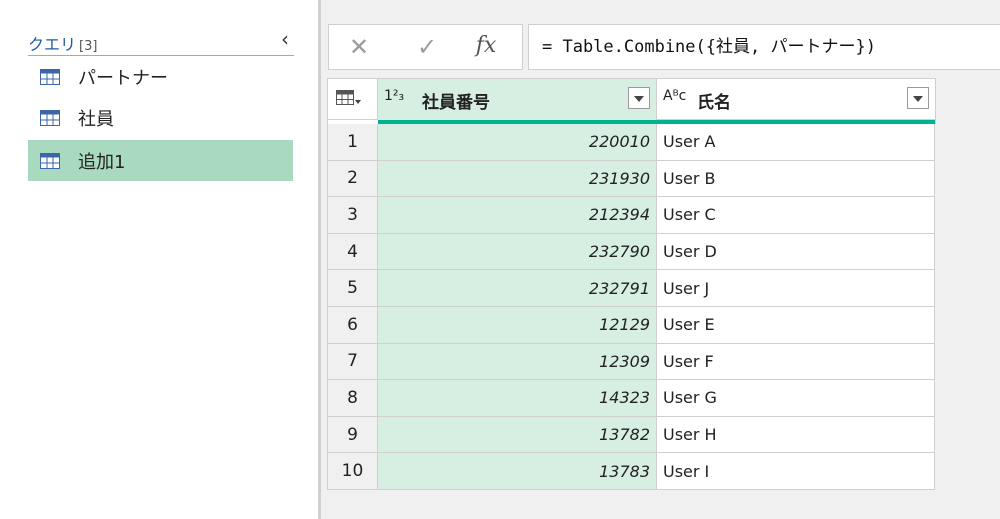 The image size is (1000, 519). What do you see at coordinates (353, 179) in the screenshot?
I see `row-number: 2` at bounding box center [353, 179].